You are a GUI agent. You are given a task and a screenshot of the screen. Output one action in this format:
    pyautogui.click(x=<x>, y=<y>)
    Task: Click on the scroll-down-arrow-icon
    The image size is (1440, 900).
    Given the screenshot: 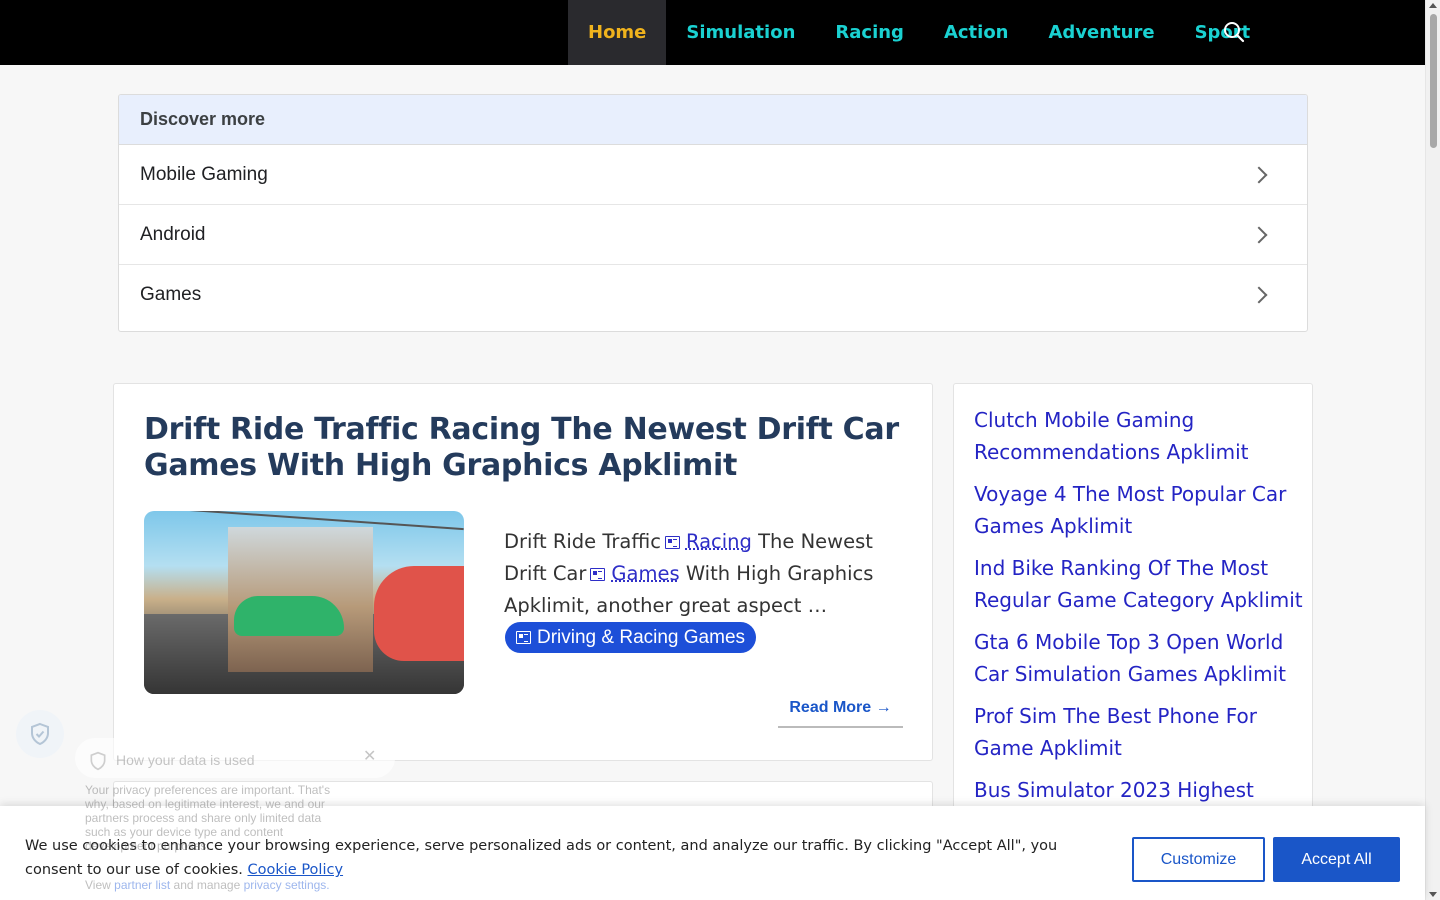 What is the action you would take?
    pyautogui.click(x=1433, y=894)
    